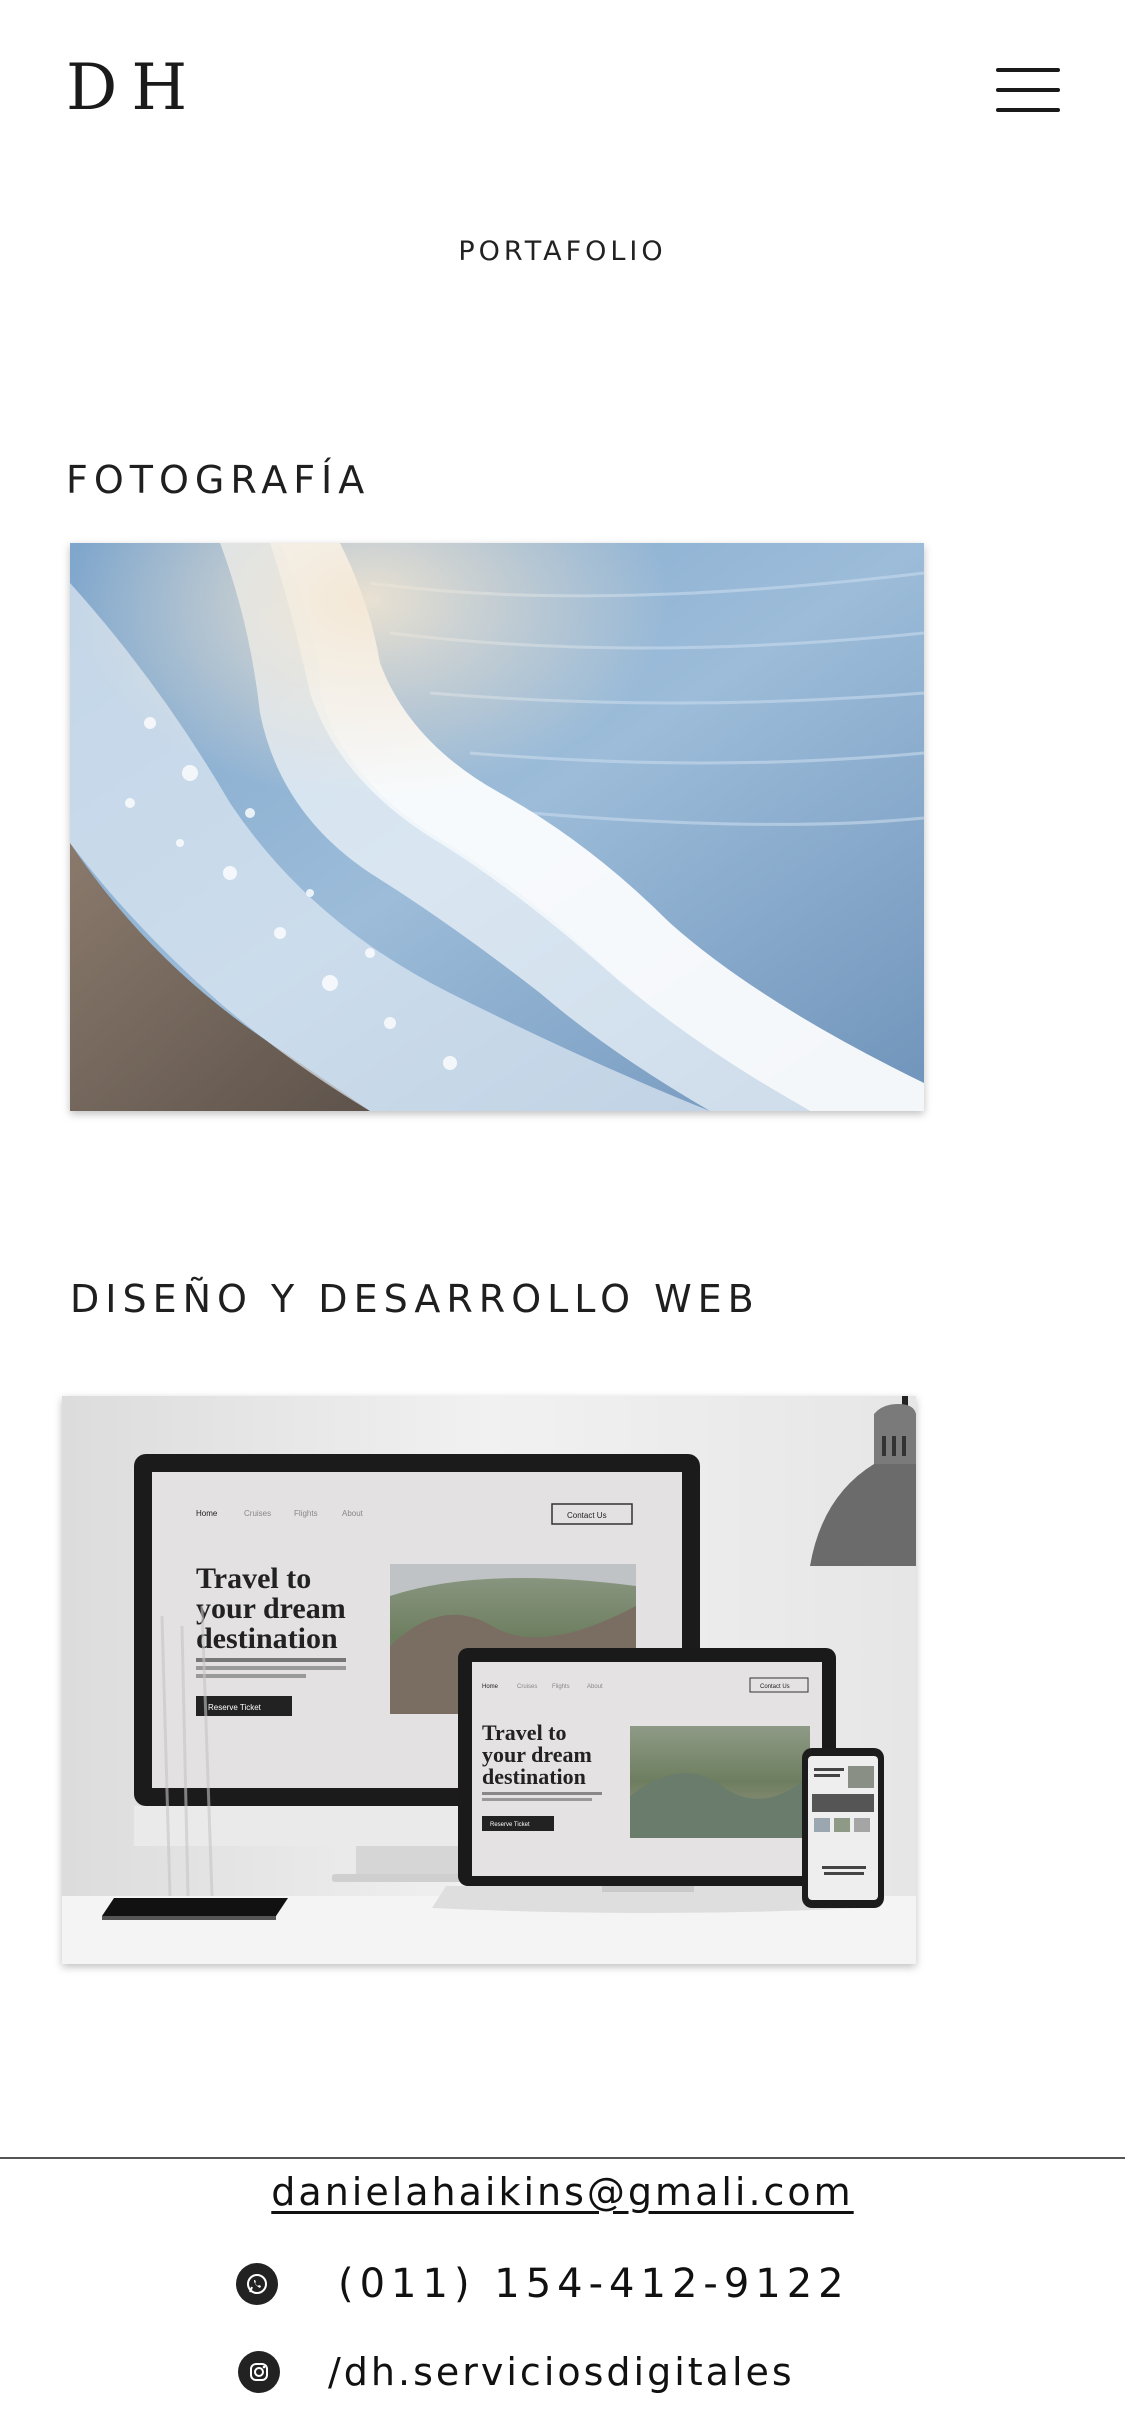  What do you see at coordinates (415, 1299) in the screenshot?
I see `section-title-web: DISEÑO Y DESARROLLO WEB` at bounding box center [415, 1299].